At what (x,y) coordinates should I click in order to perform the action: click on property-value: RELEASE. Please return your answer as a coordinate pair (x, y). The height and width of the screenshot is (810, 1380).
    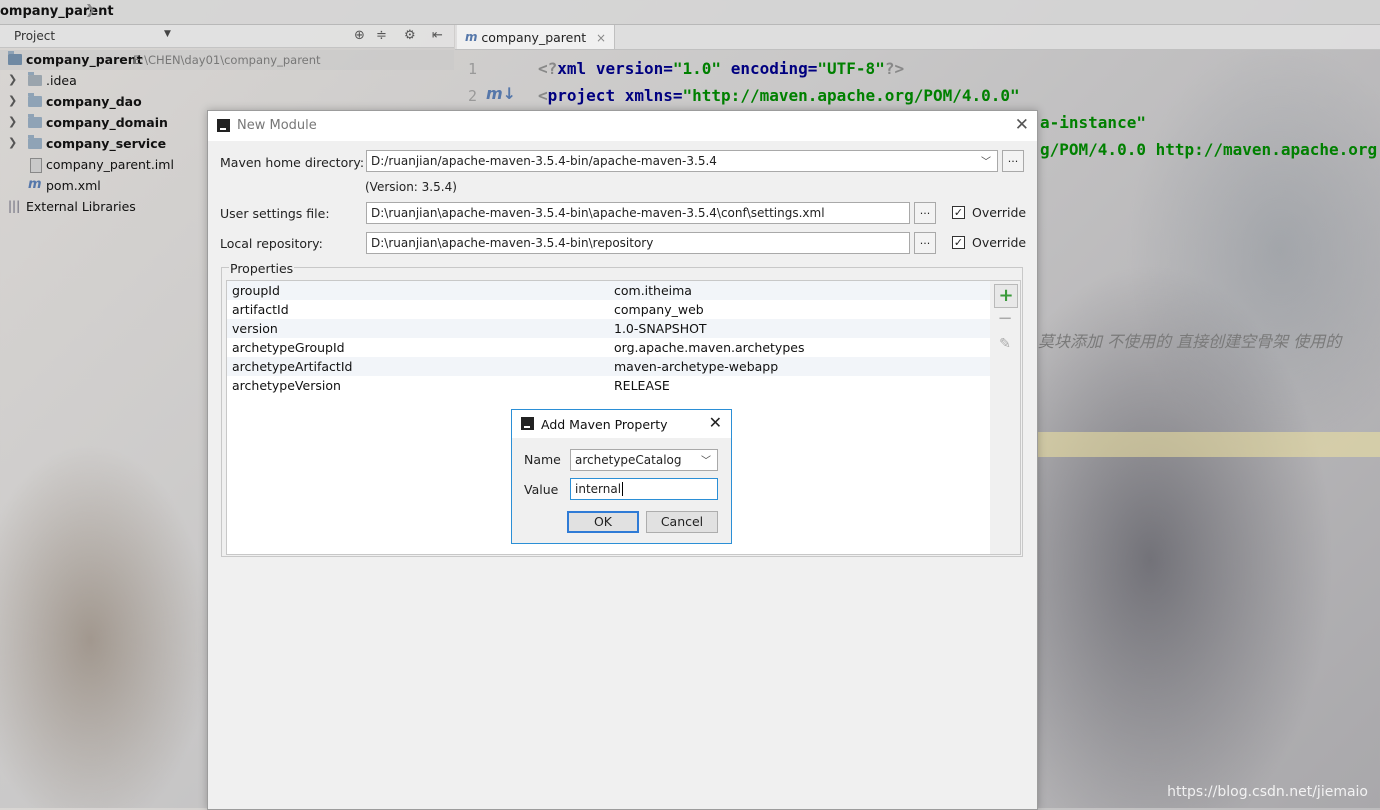
    Looking at the image, I should click on (642, 385).